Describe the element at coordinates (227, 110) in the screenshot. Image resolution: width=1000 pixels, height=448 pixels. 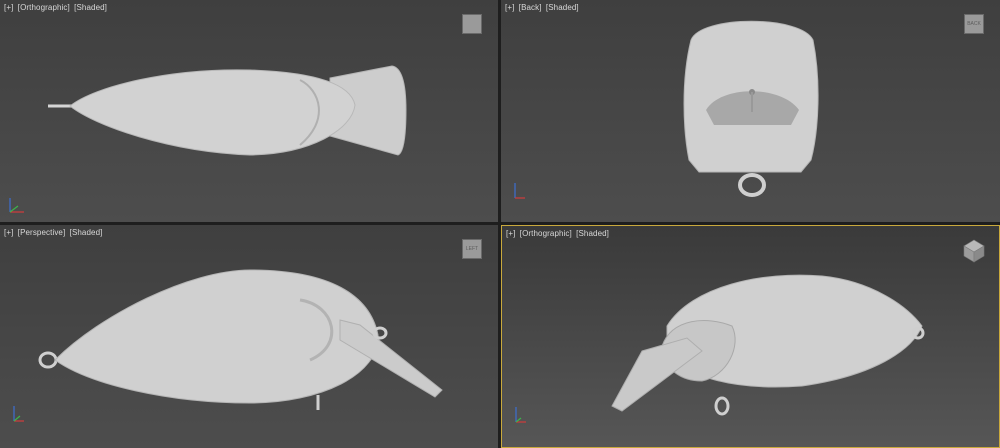
I see `lure-top-view` at that location.